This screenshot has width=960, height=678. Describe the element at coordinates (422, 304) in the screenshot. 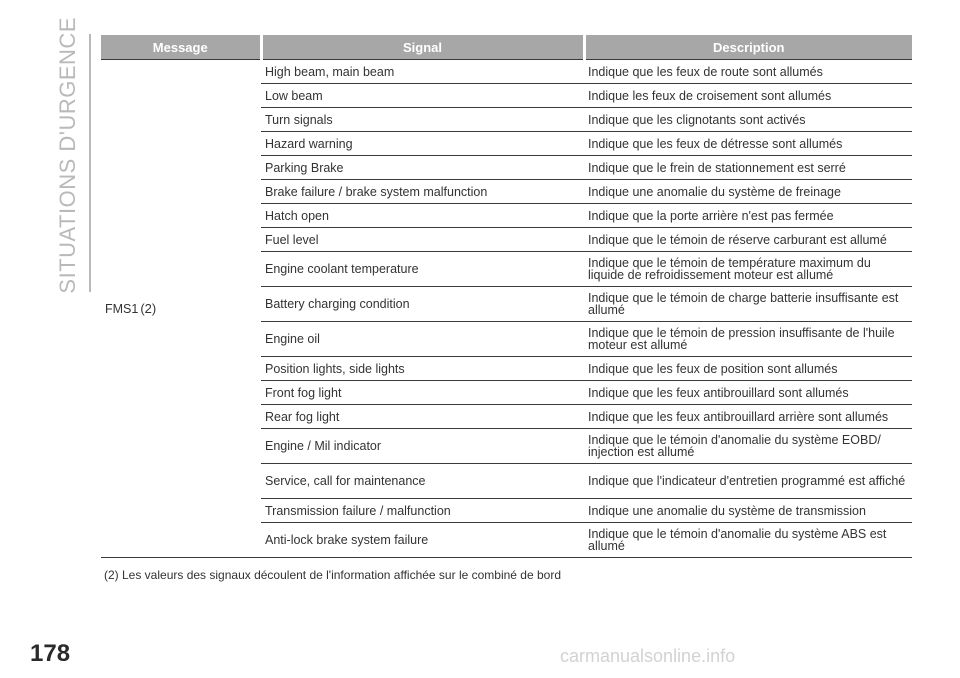

I see `signal-cell: Battery charging condition` at that location.